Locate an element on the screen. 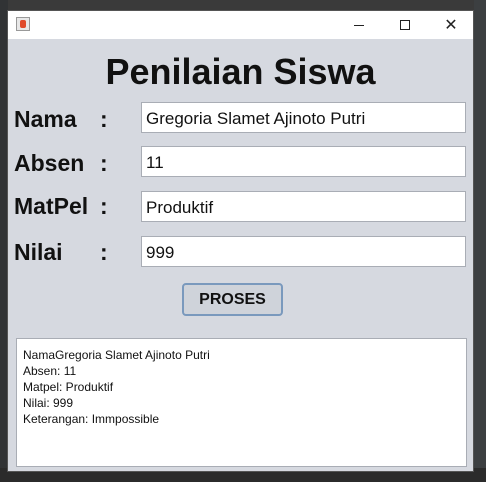  output-line-nilai: Nilai: 999 is located at coordinates (48, 403).